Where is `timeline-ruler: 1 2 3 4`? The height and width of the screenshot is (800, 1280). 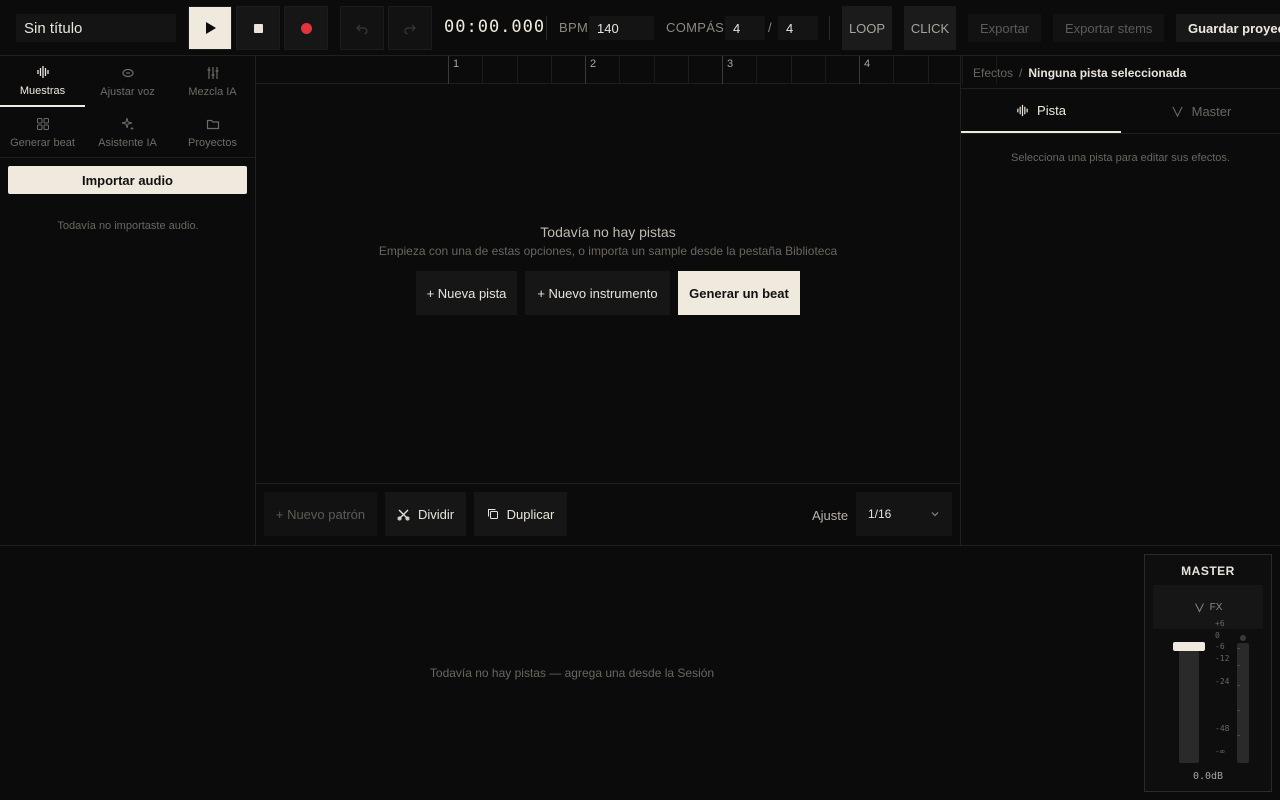 timeline-ruler: 1 2 3 4 is located at coordinates (626, 70).